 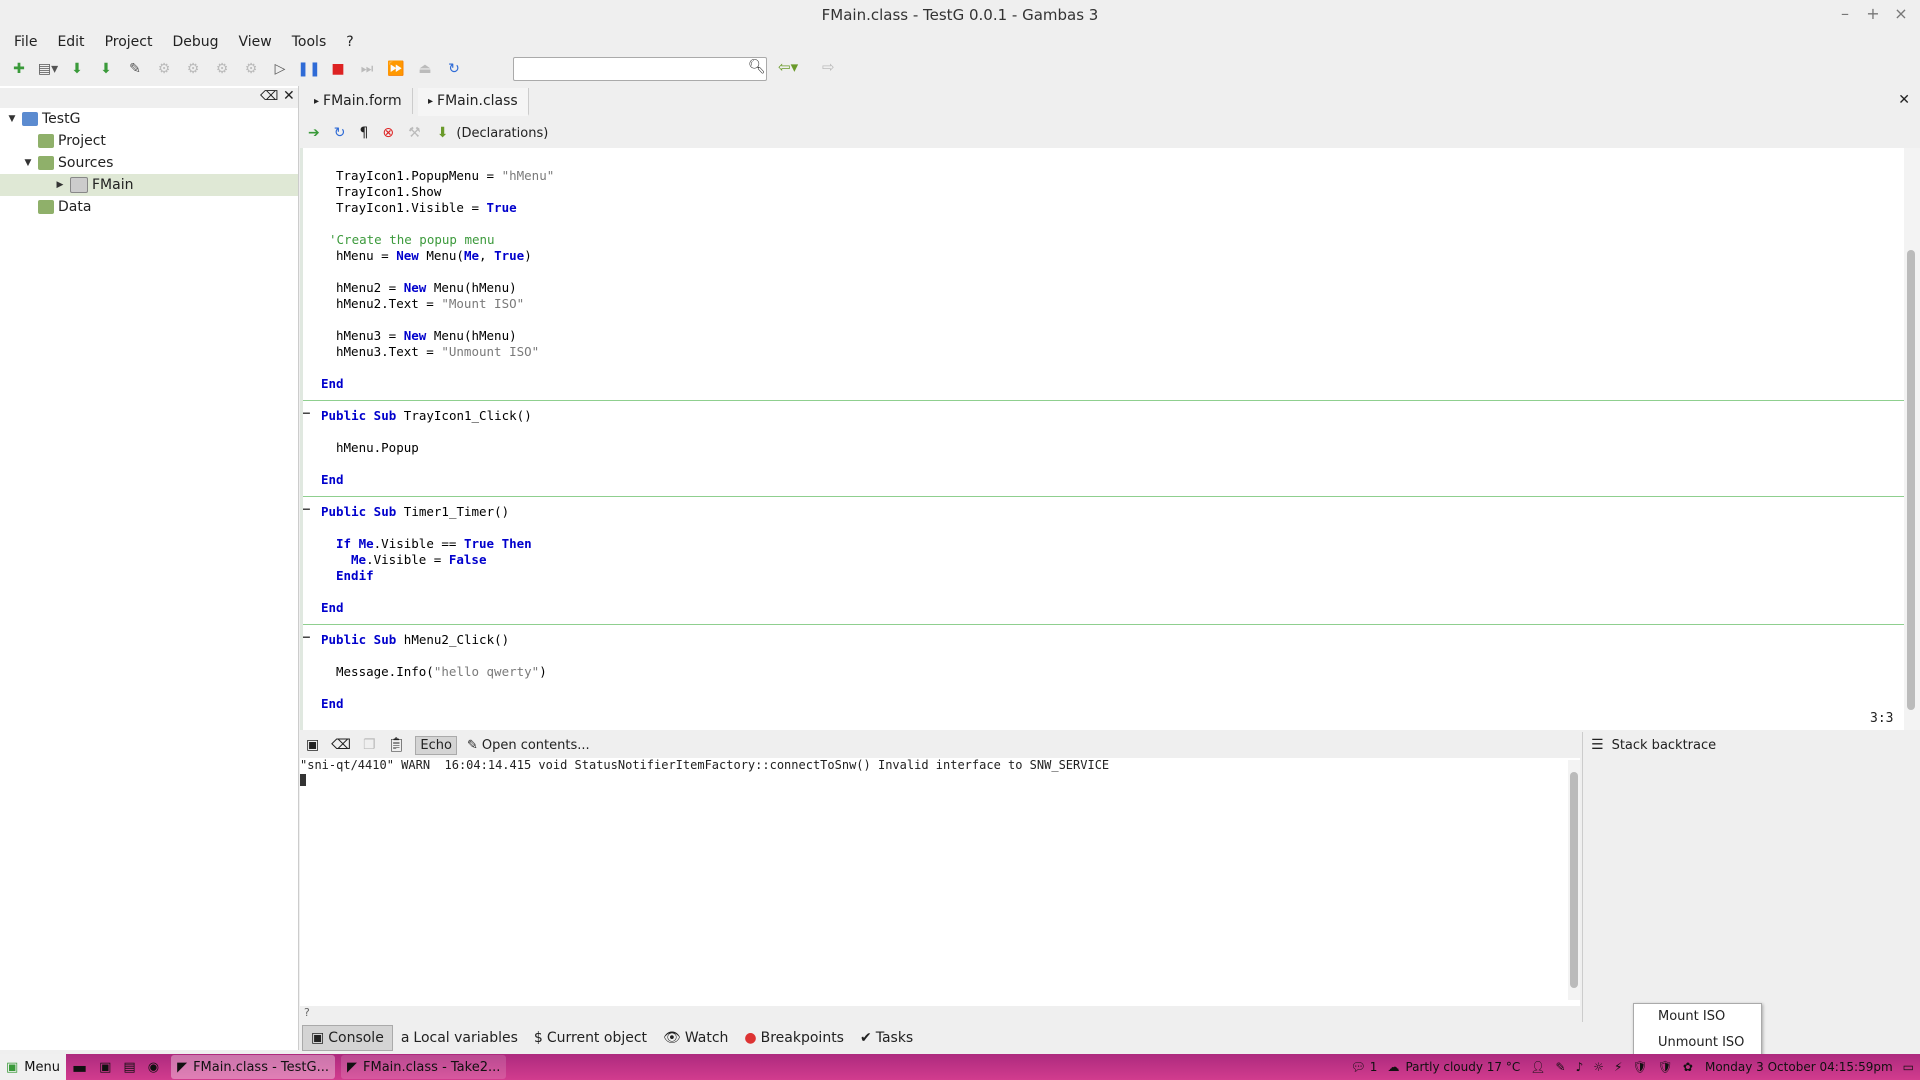 I want to click on notifications-icon: 💬︎, so click(x=1358, y=1067).